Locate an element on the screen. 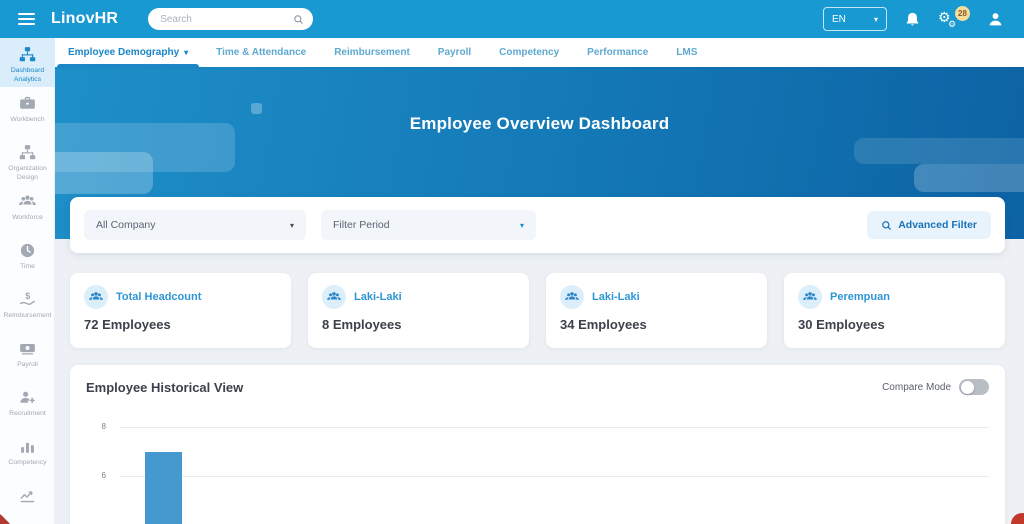 The image size is (1024, 524). tab-payroll: Payroll is located at coordinates (454, 52).